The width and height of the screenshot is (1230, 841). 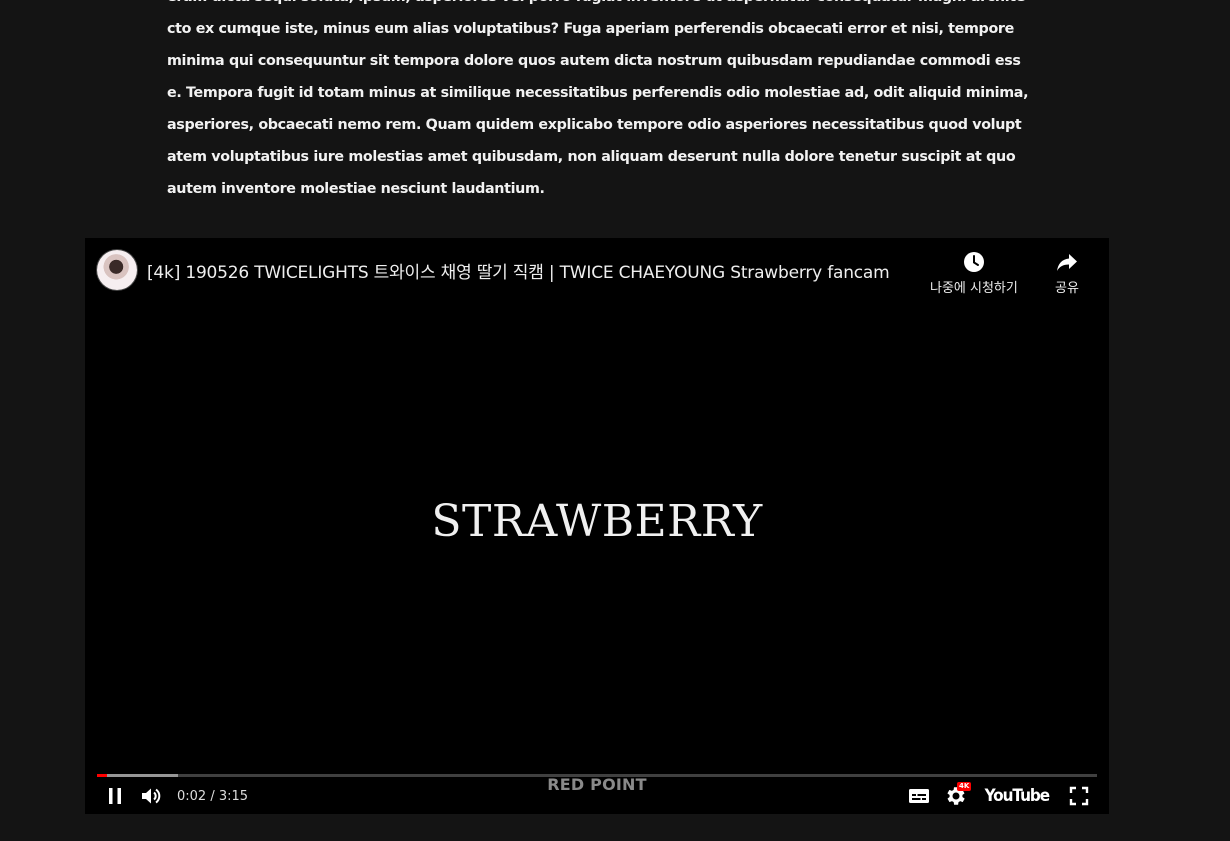 What do you see at coordinates (974, 288) in the screenshot?
I see `watch-later-label: 나중에 시청하기` at bounding box center [974, 288].